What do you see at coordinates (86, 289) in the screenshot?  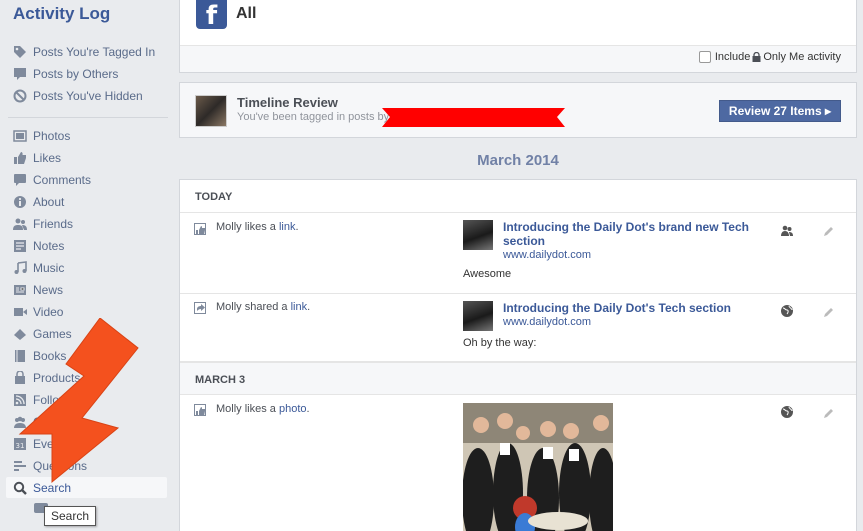 I see `sidebar-item-news: News` at bounding box center [86, 289].